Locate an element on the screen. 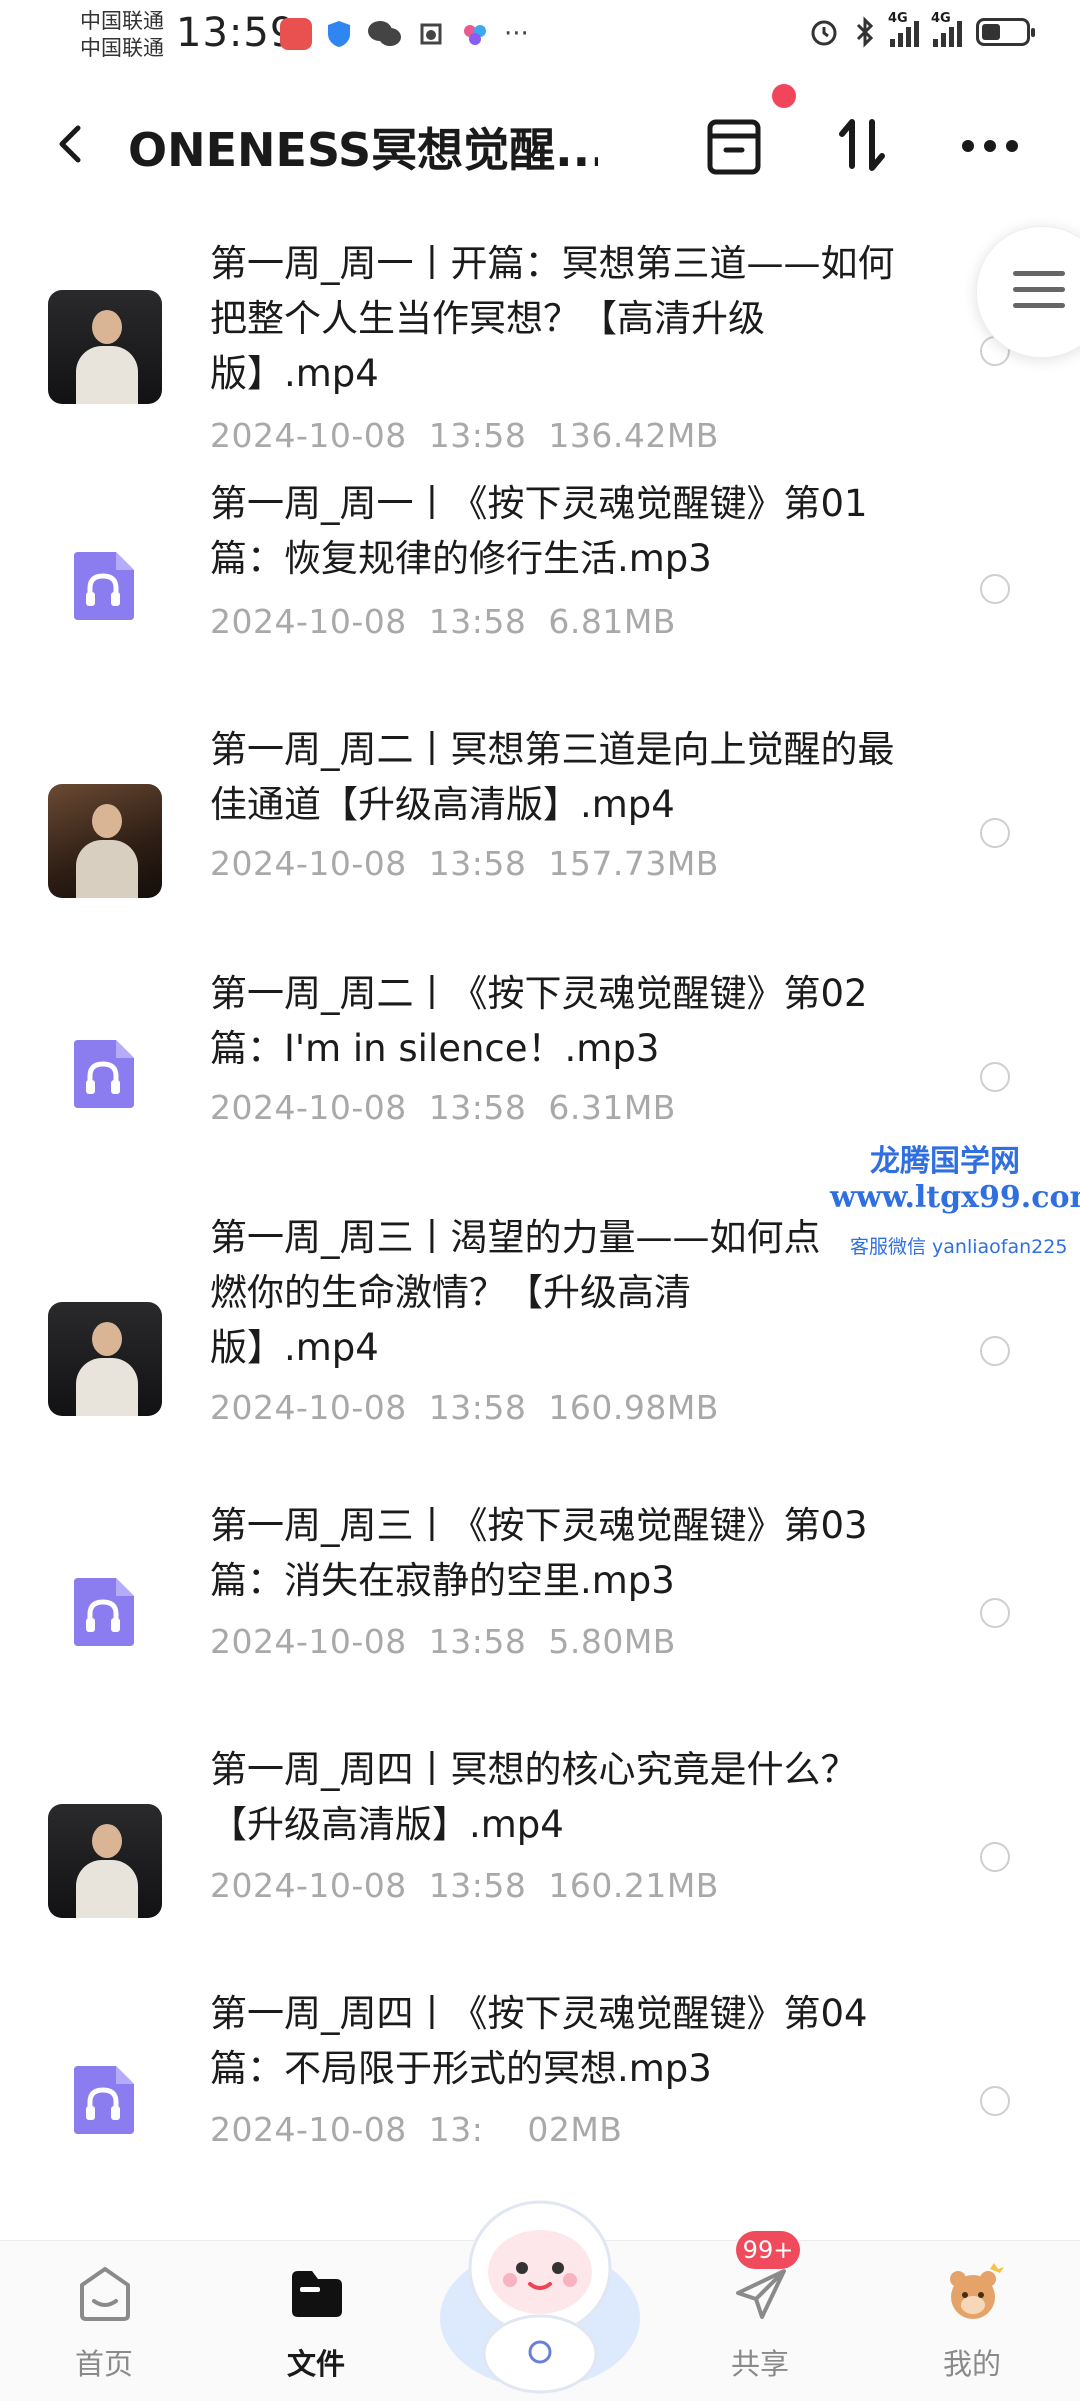 Image resolution: width=1080 pixels, height=2401 pixels. file-meta: 2024-10-08 13:58 160.98MB is located at coordinates (464, 1407).